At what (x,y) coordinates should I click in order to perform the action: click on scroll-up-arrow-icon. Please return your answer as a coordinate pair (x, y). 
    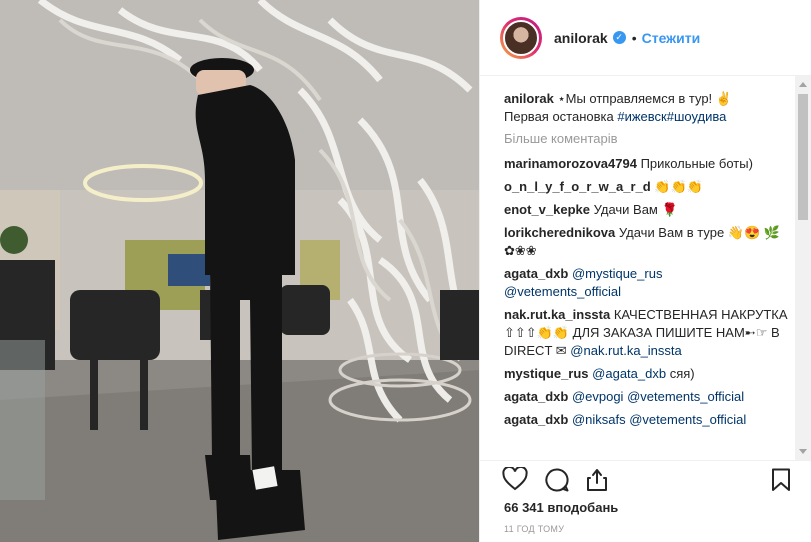
    Looking at the image, I should click on (803, 84).